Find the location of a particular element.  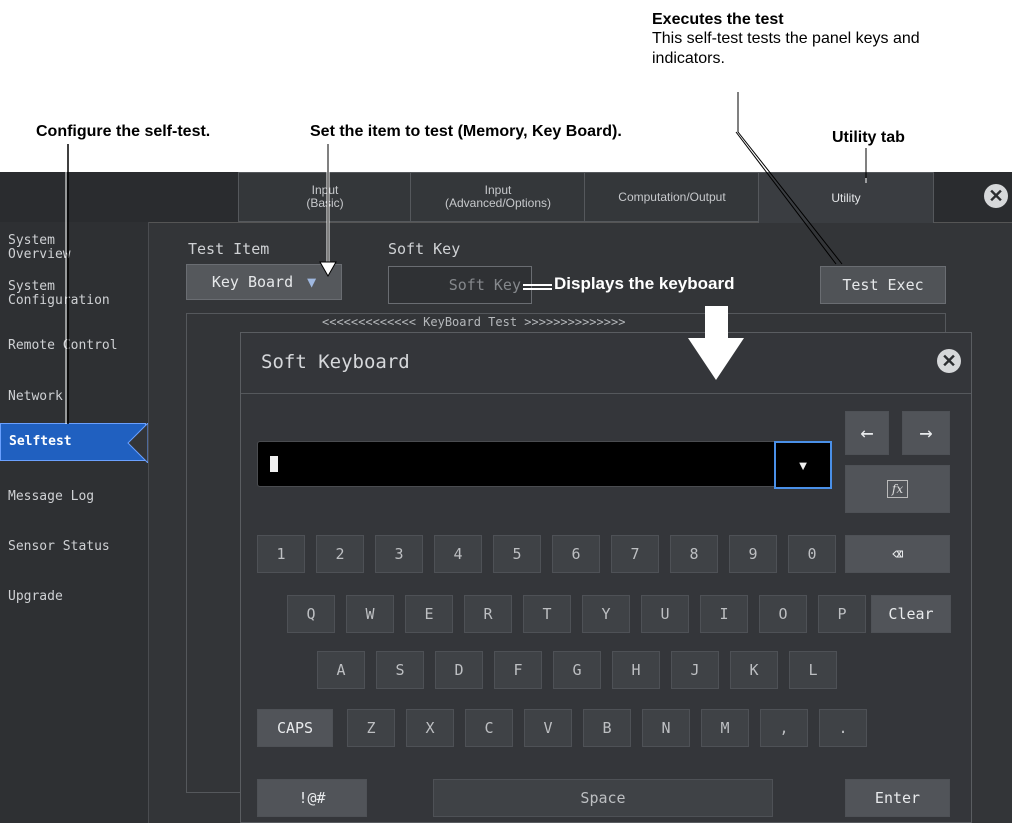

callout-arrowhead-set-item is located at coordinates (328, 269).